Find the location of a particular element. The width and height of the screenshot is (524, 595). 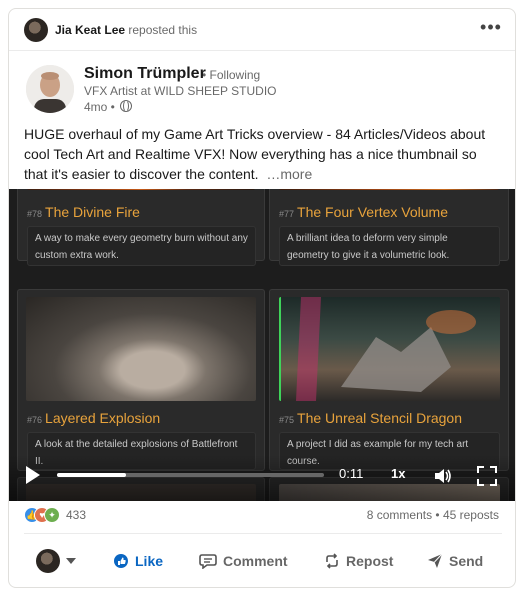

tile-title: #75 The Unreal Stencil Dragon is located at coordinates (370, 418).